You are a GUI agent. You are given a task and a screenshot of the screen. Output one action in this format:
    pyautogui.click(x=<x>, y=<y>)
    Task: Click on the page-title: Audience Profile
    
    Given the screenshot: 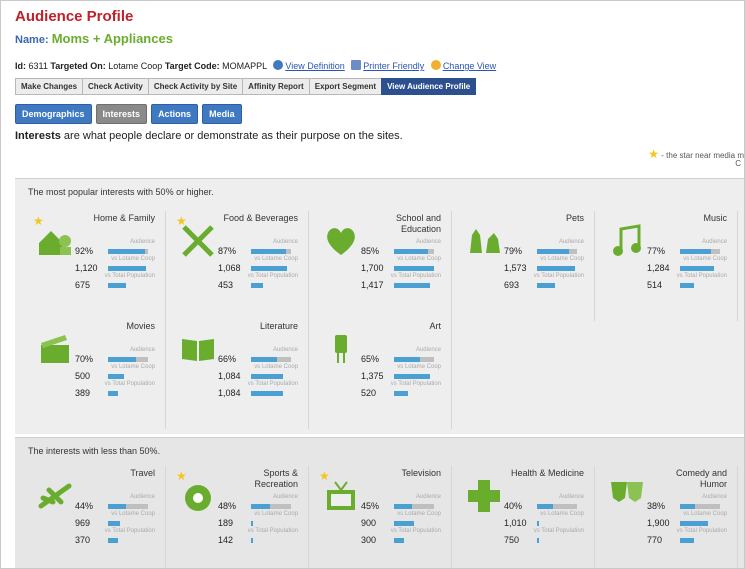 What is the action you would take?
    pyautogui.click(x=74, y=16)
    